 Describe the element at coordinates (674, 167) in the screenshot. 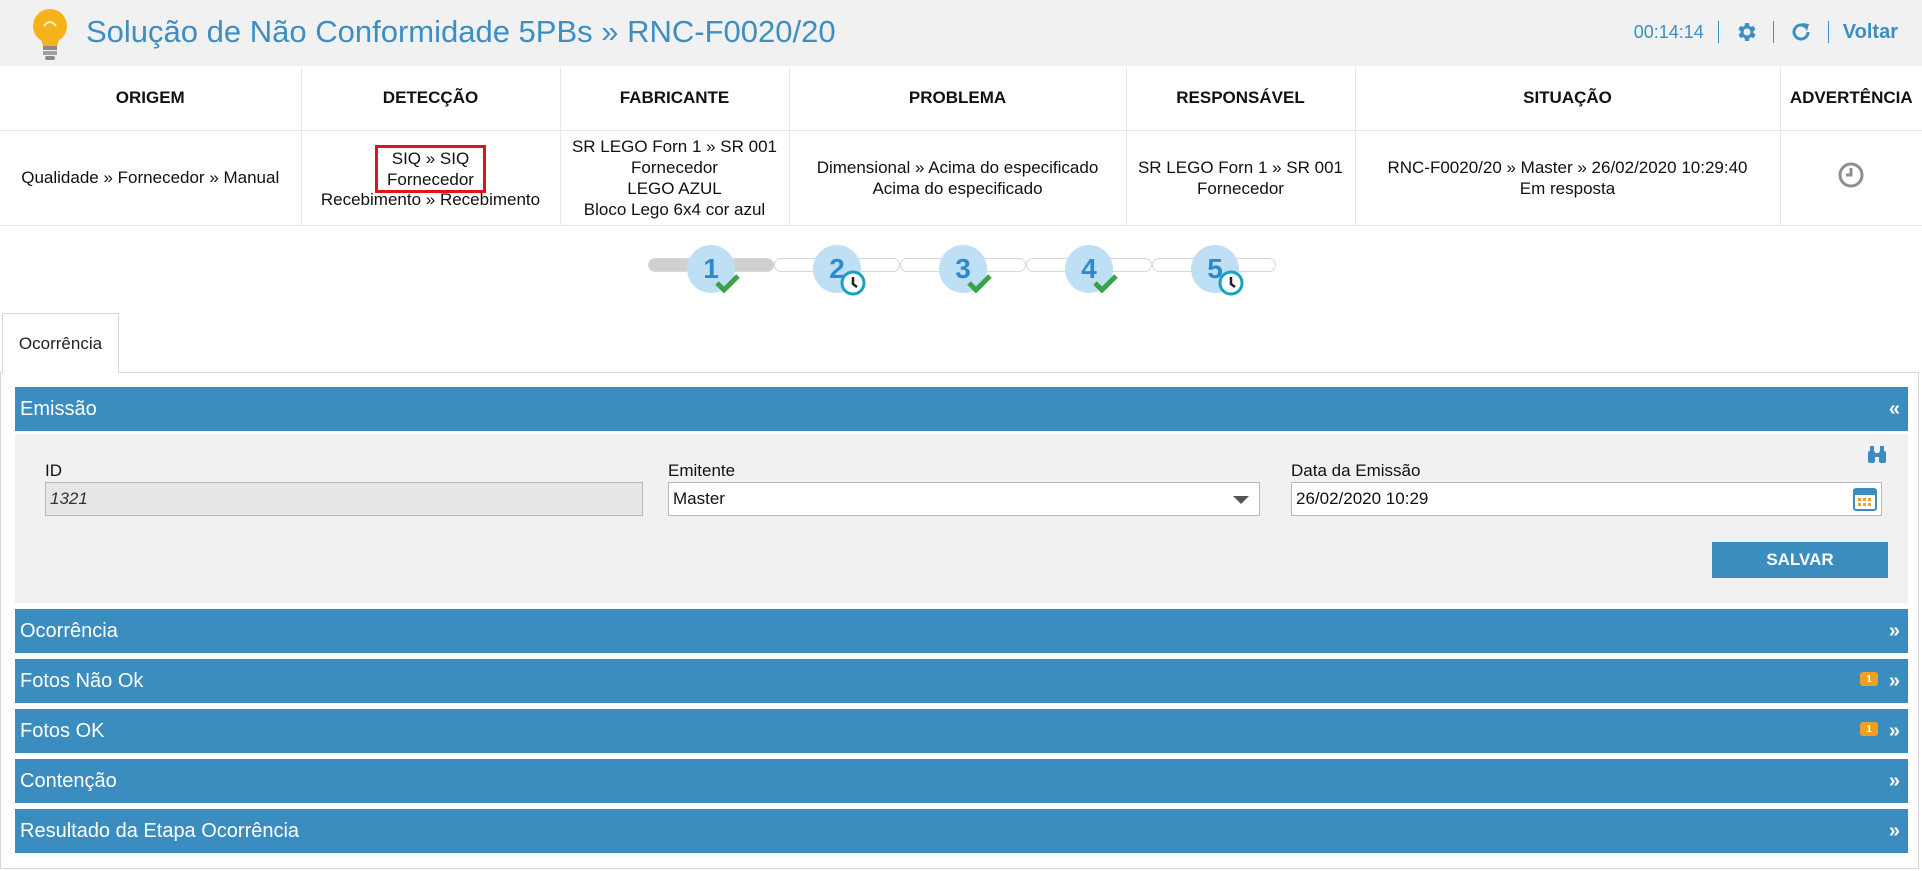

I see `fabricante-line: Fornecedor` at that location.